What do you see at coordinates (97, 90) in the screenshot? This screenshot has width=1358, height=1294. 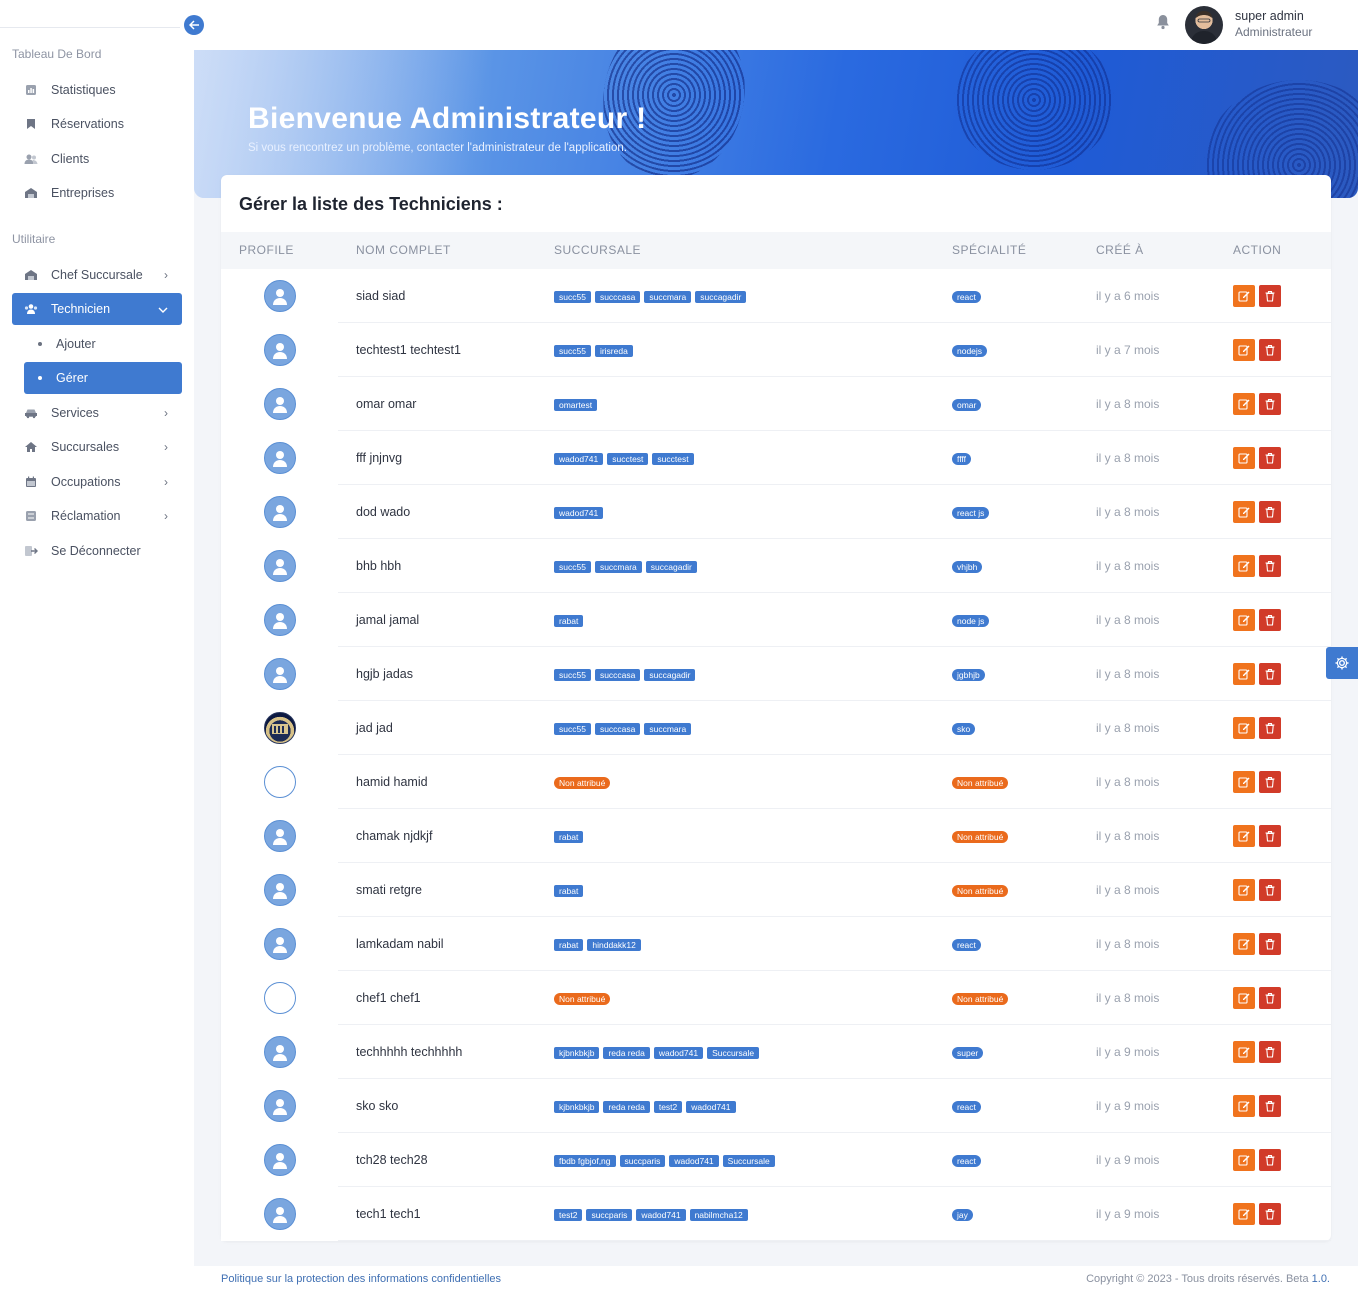 I see `sidebar-item-statistiques: Statistiques` at bounding box center [97, 90].